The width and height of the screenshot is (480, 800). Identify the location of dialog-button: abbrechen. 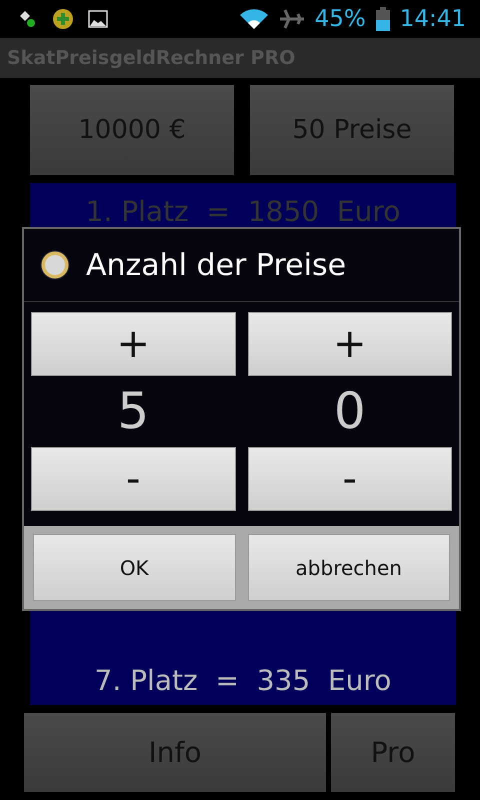
(349, 567).